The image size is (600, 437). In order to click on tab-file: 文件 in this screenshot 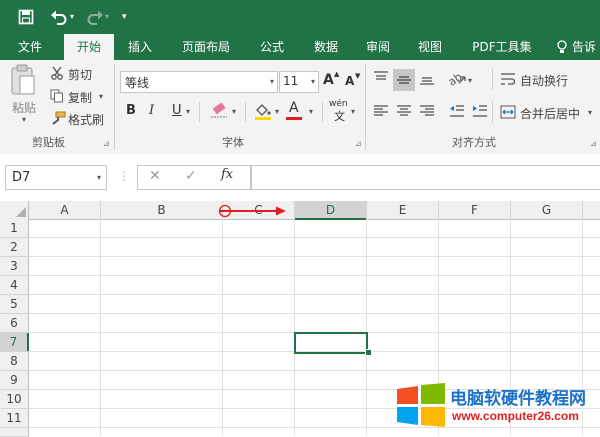, I will do `click(30, 47)`.